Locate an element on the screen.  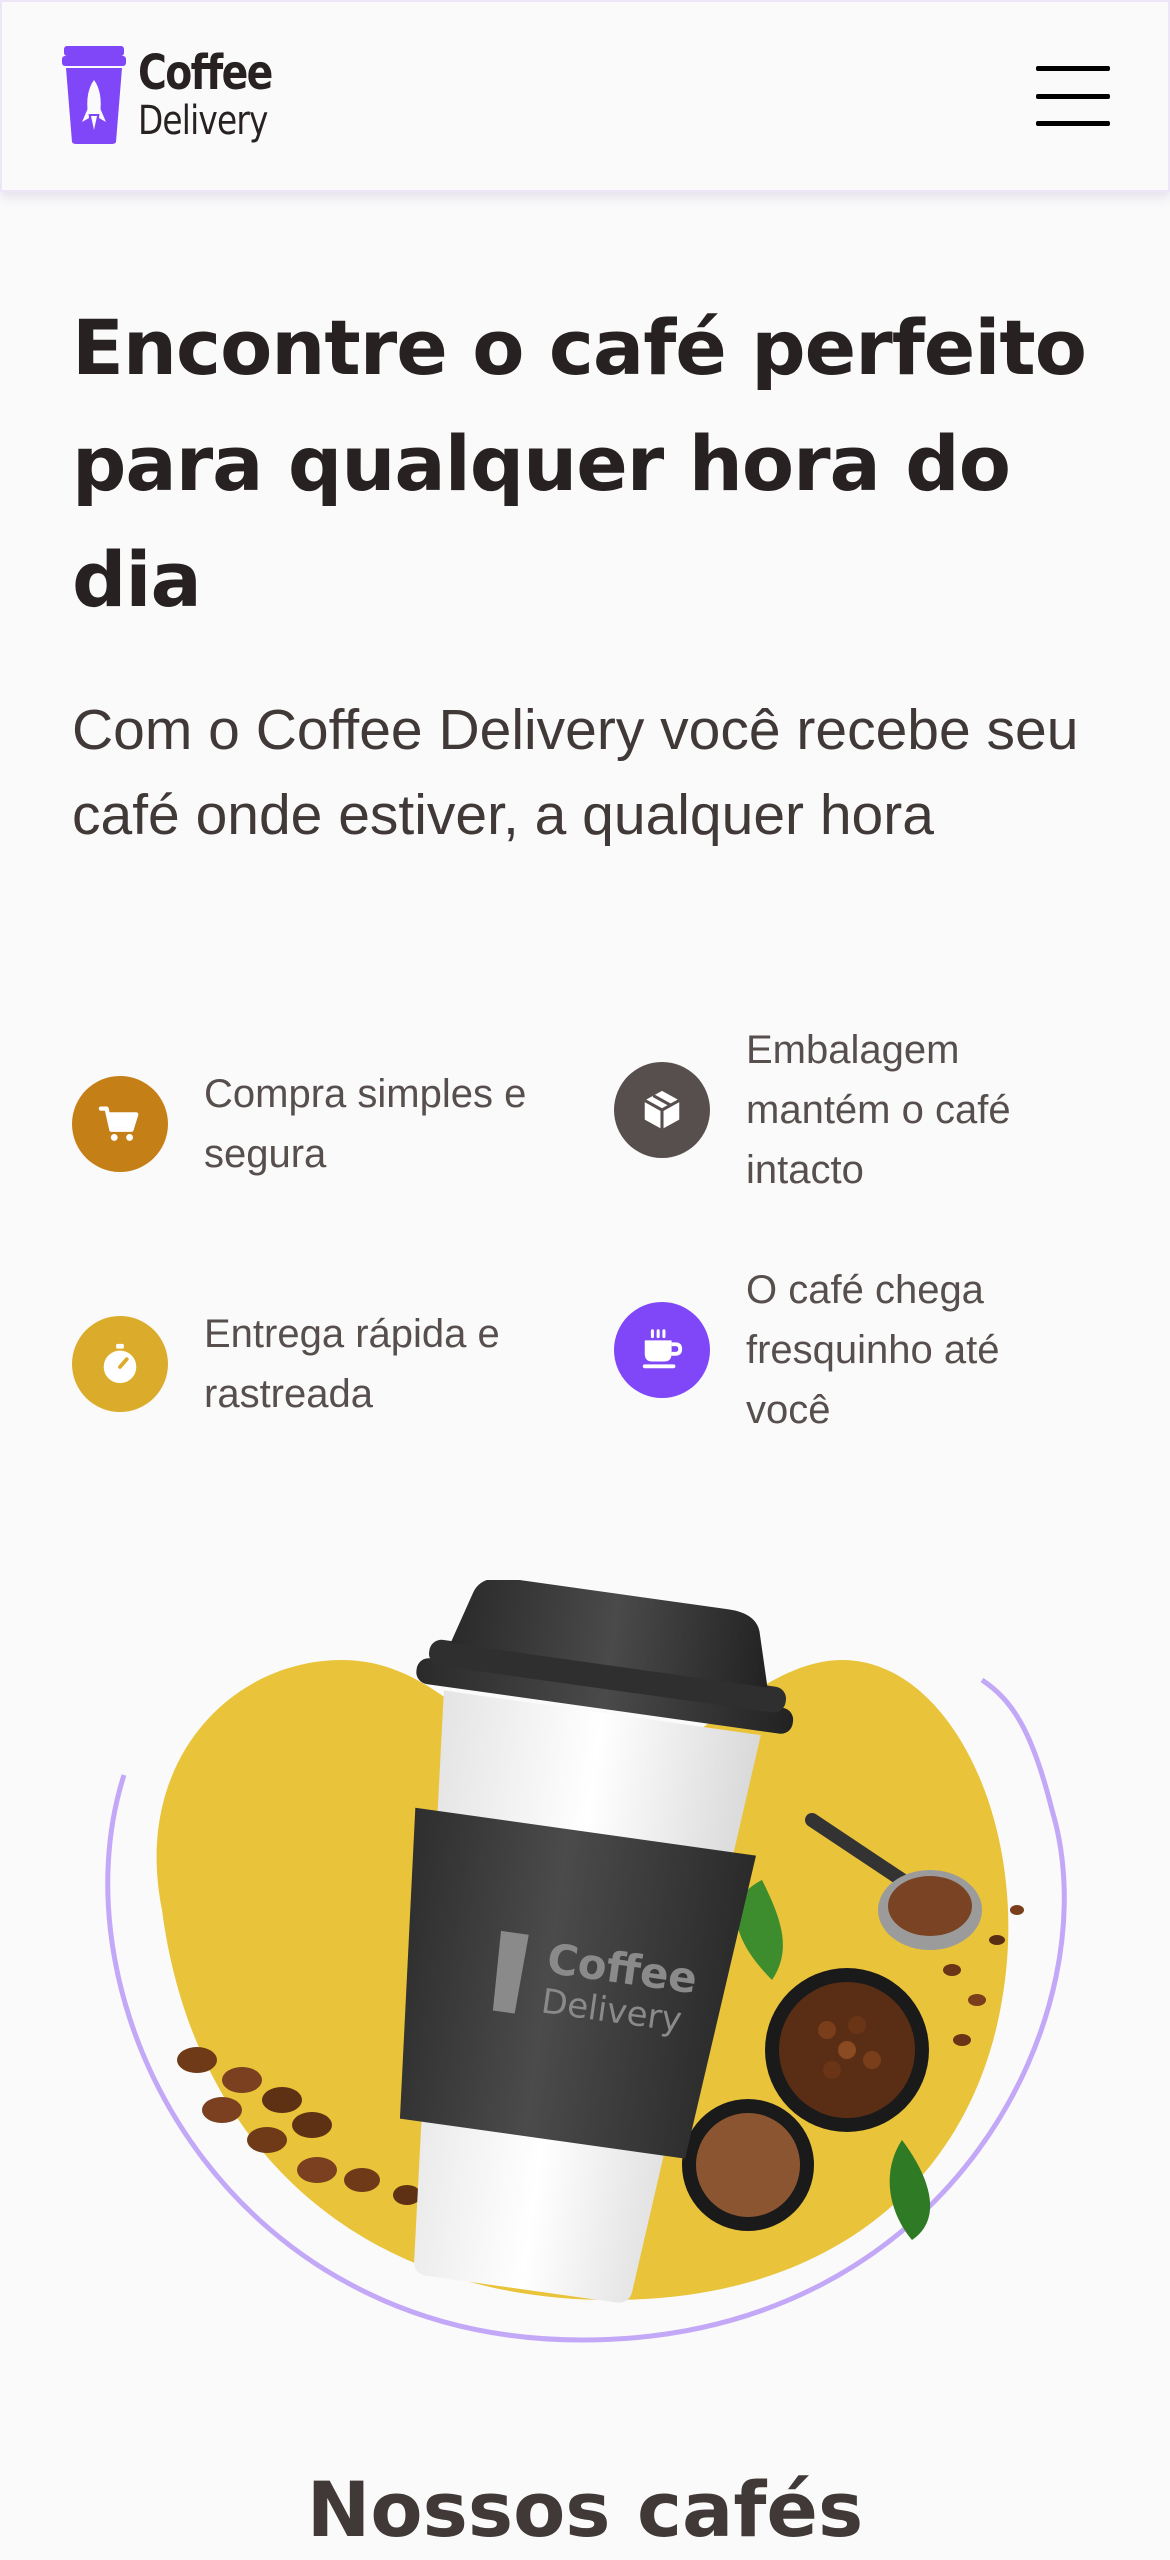
brand-logo: Coffee Delivery is located at coordinates (181, 95).